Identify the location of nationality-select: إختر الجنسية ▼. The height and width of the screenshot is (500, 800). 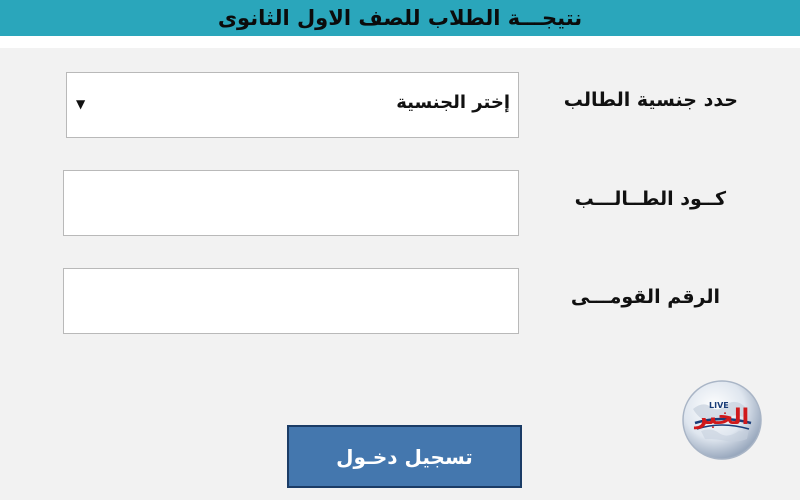
(292, 105).